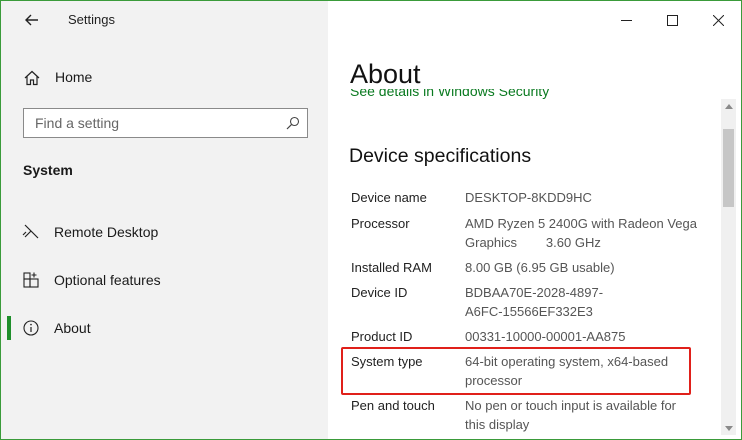  Describe the element at coordinates (528, 197) in the screenshot. I see `spec-value-line: DESKTOP-8KDD9HC` at that location.